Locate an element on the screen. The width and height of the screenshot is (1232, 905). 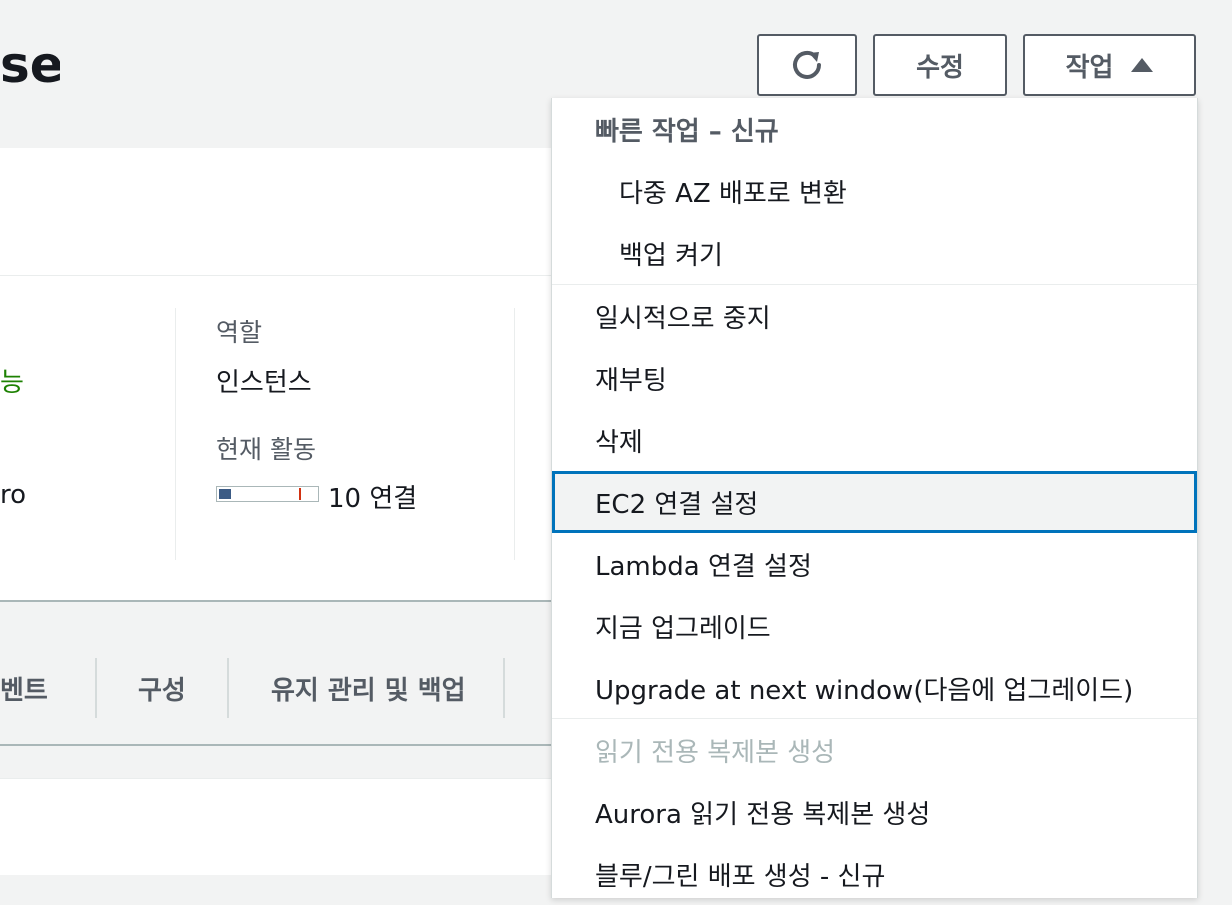
tab-bar: 벤트 구성 유지 관리 및 백업 is located at coordinates (280, 688).